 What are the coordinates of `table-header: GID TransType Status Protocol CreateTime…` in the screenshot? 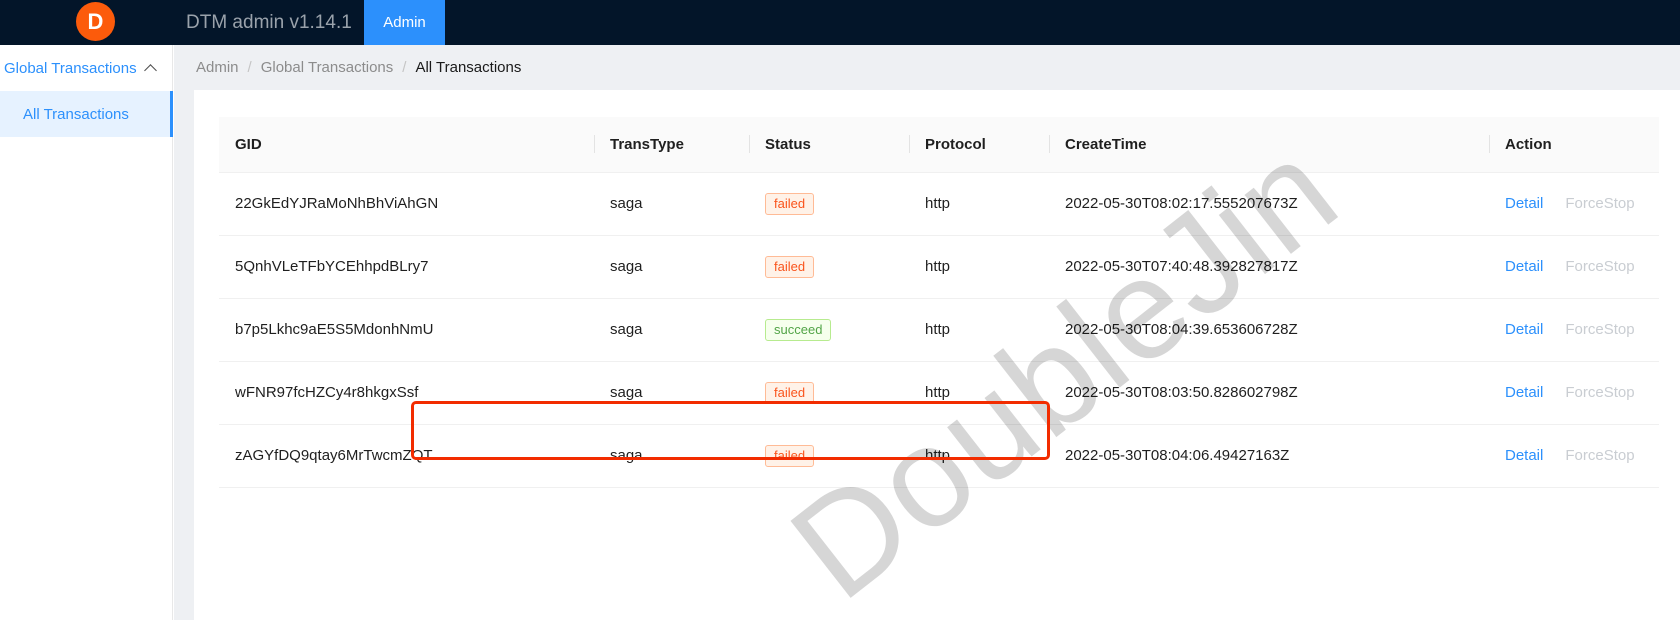 It's located at (939, 145).